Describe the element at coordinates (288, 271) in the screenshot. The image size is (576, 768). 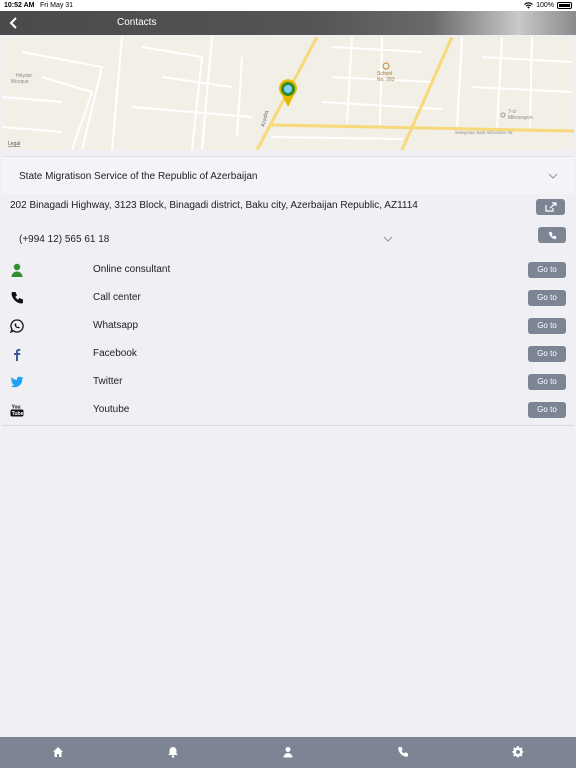
I see `list-item: Online consultant Go to` at that location.